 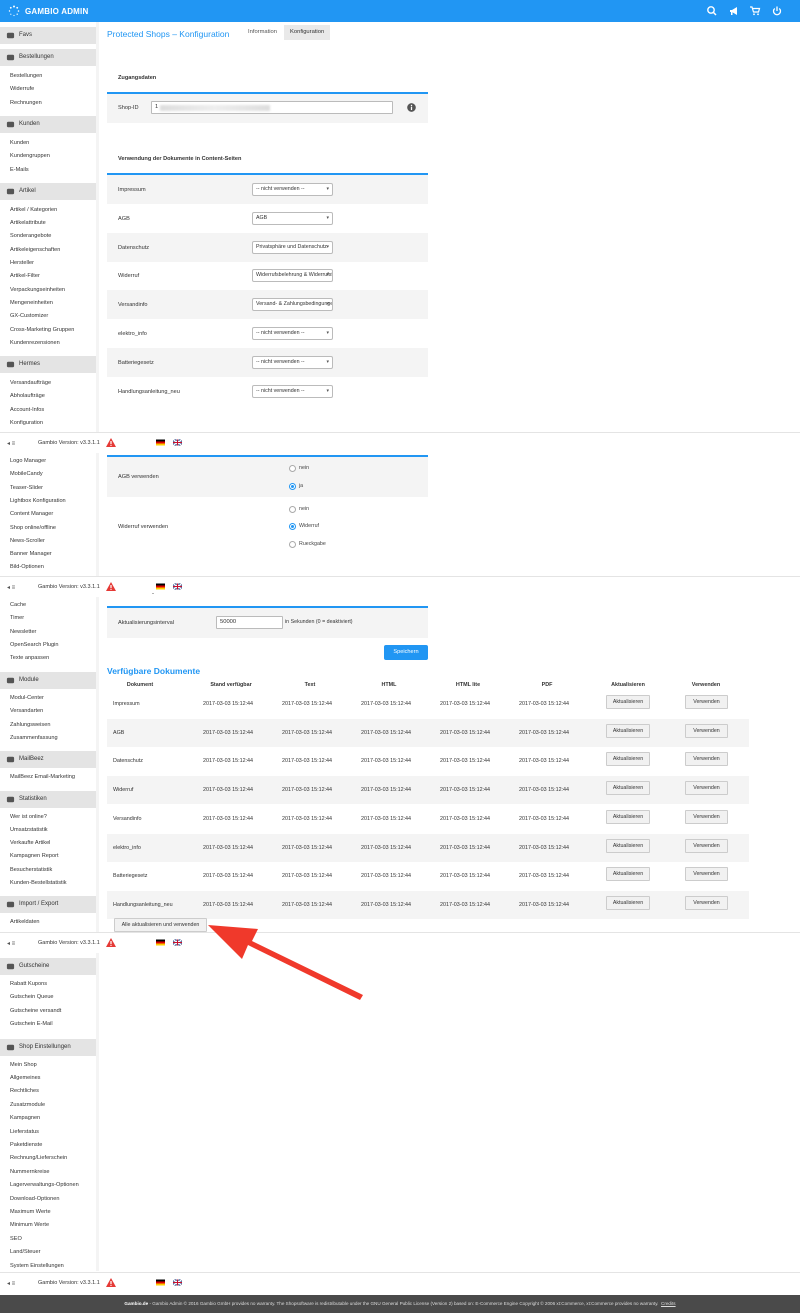 What do you see at coordinates (48, 365) in the screenshot?
I see `sidebar-section-hermes: Hermes` at bounding box center [48, 365].